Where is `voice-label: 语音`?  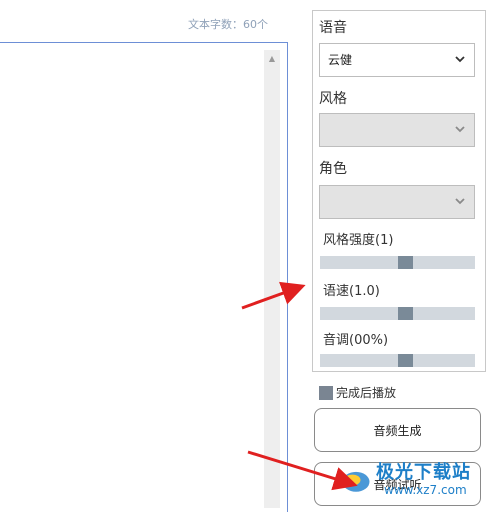 voice-label: 语音 is located at coordinates (333, 28).